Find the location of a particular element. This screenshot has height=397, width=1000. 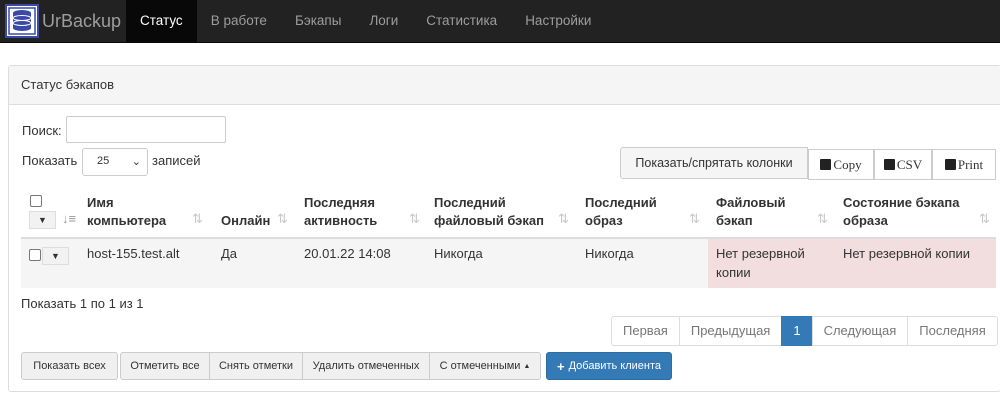

sort-asc-icon: ↓≡ is located at coordinates (69, 218).